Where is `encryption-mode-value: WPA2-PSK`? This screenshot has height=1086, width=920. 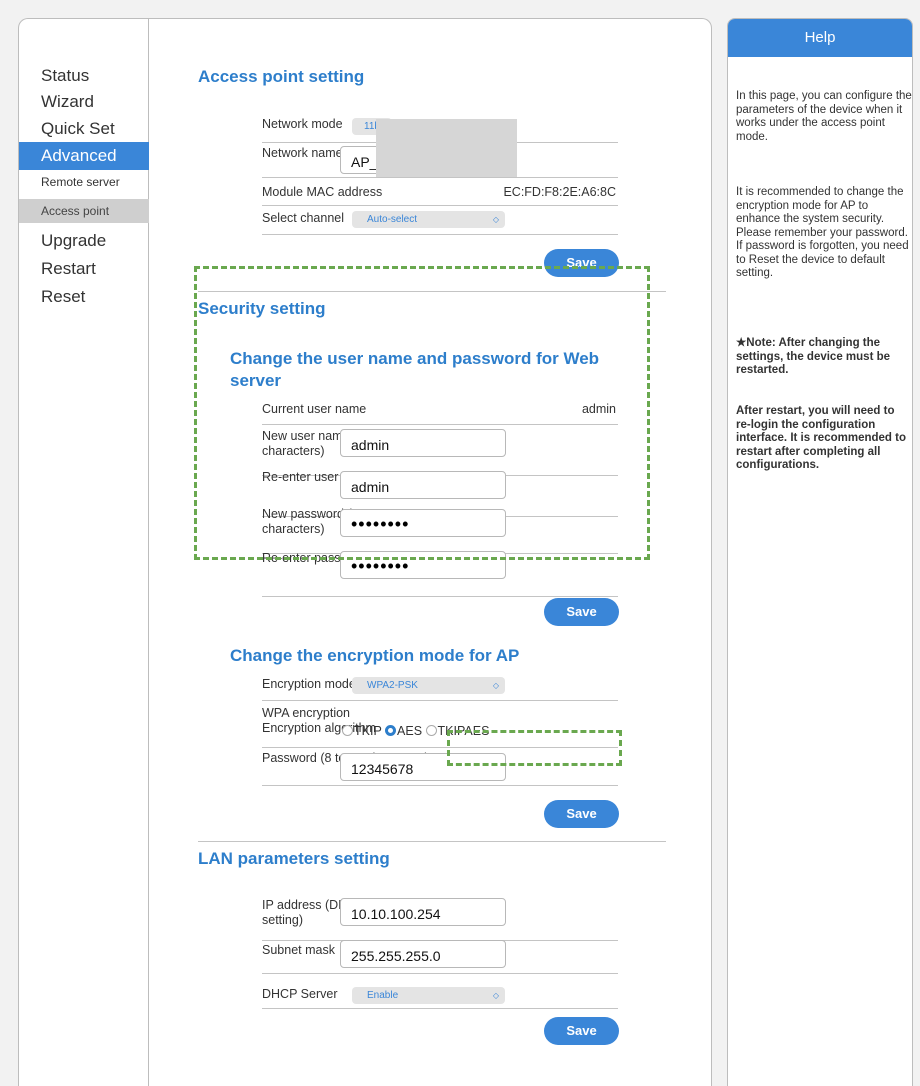 encryption-mode-value: WPA2-PSK is located at coordinates (392, 685).